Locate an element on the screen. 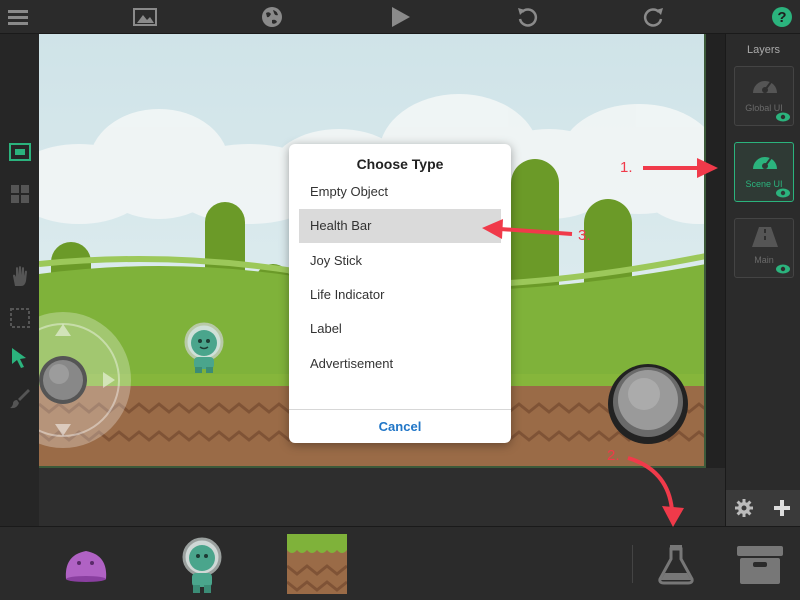 Image resolution: width=800 pixels, height=600 pixels. globe-icon is located at coordinates (272, 17).